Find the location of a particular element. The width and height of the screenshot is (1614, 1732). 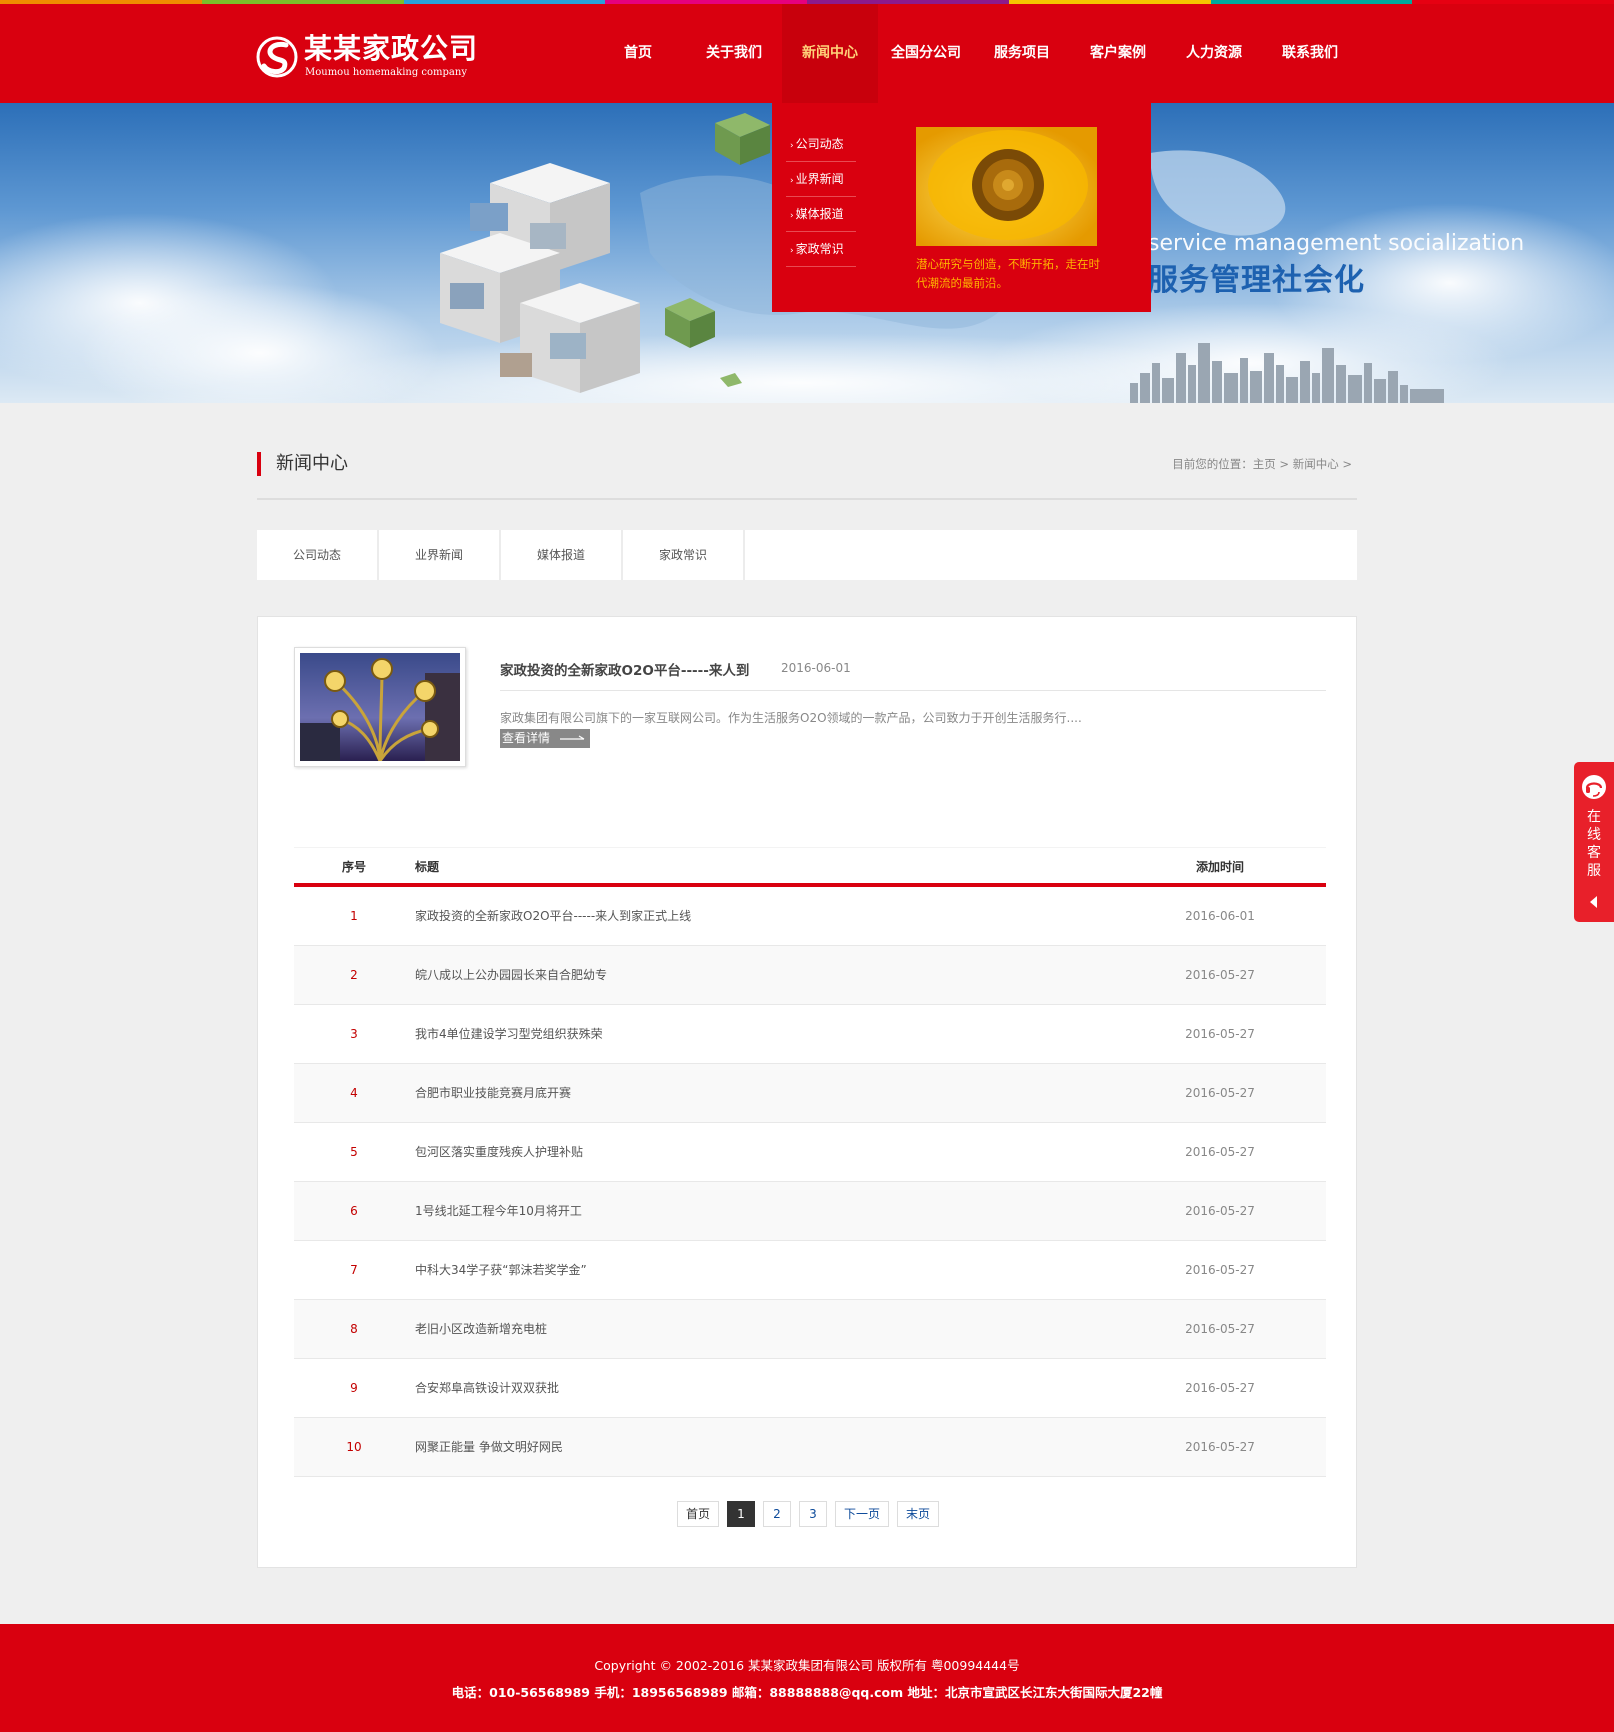

dropdown-sunflower-image is located at coordinates (1006, 186).